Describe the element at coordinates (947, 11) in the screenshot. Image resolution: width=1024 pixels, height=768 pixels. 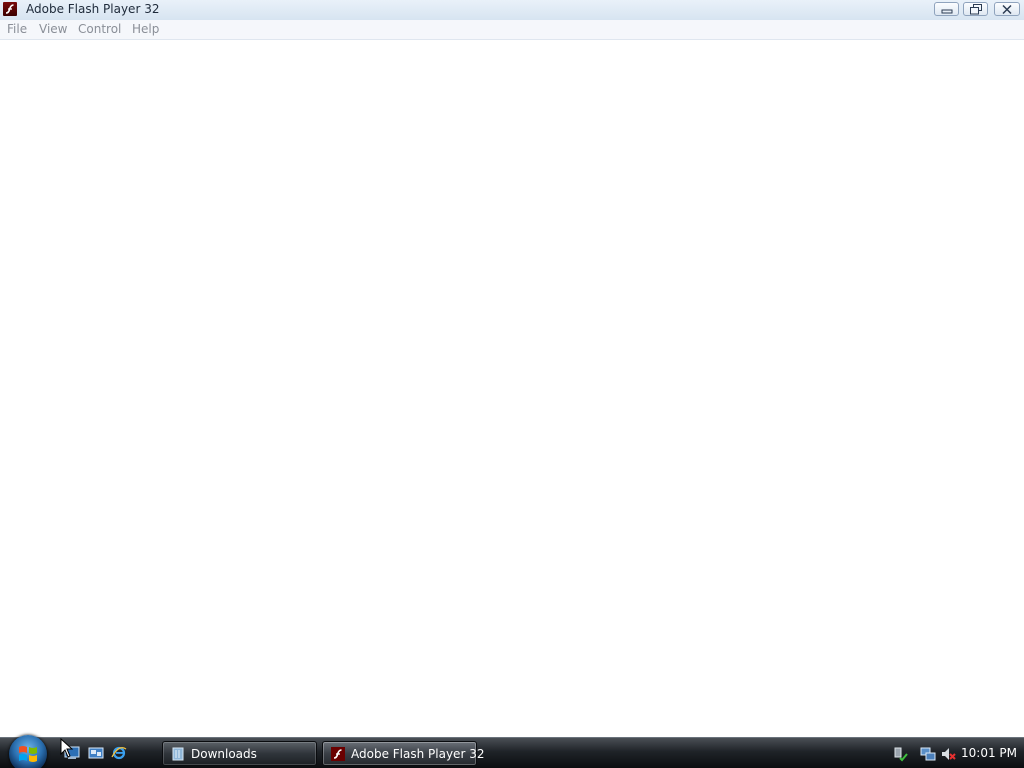
I see `minimize-icon` at that location.